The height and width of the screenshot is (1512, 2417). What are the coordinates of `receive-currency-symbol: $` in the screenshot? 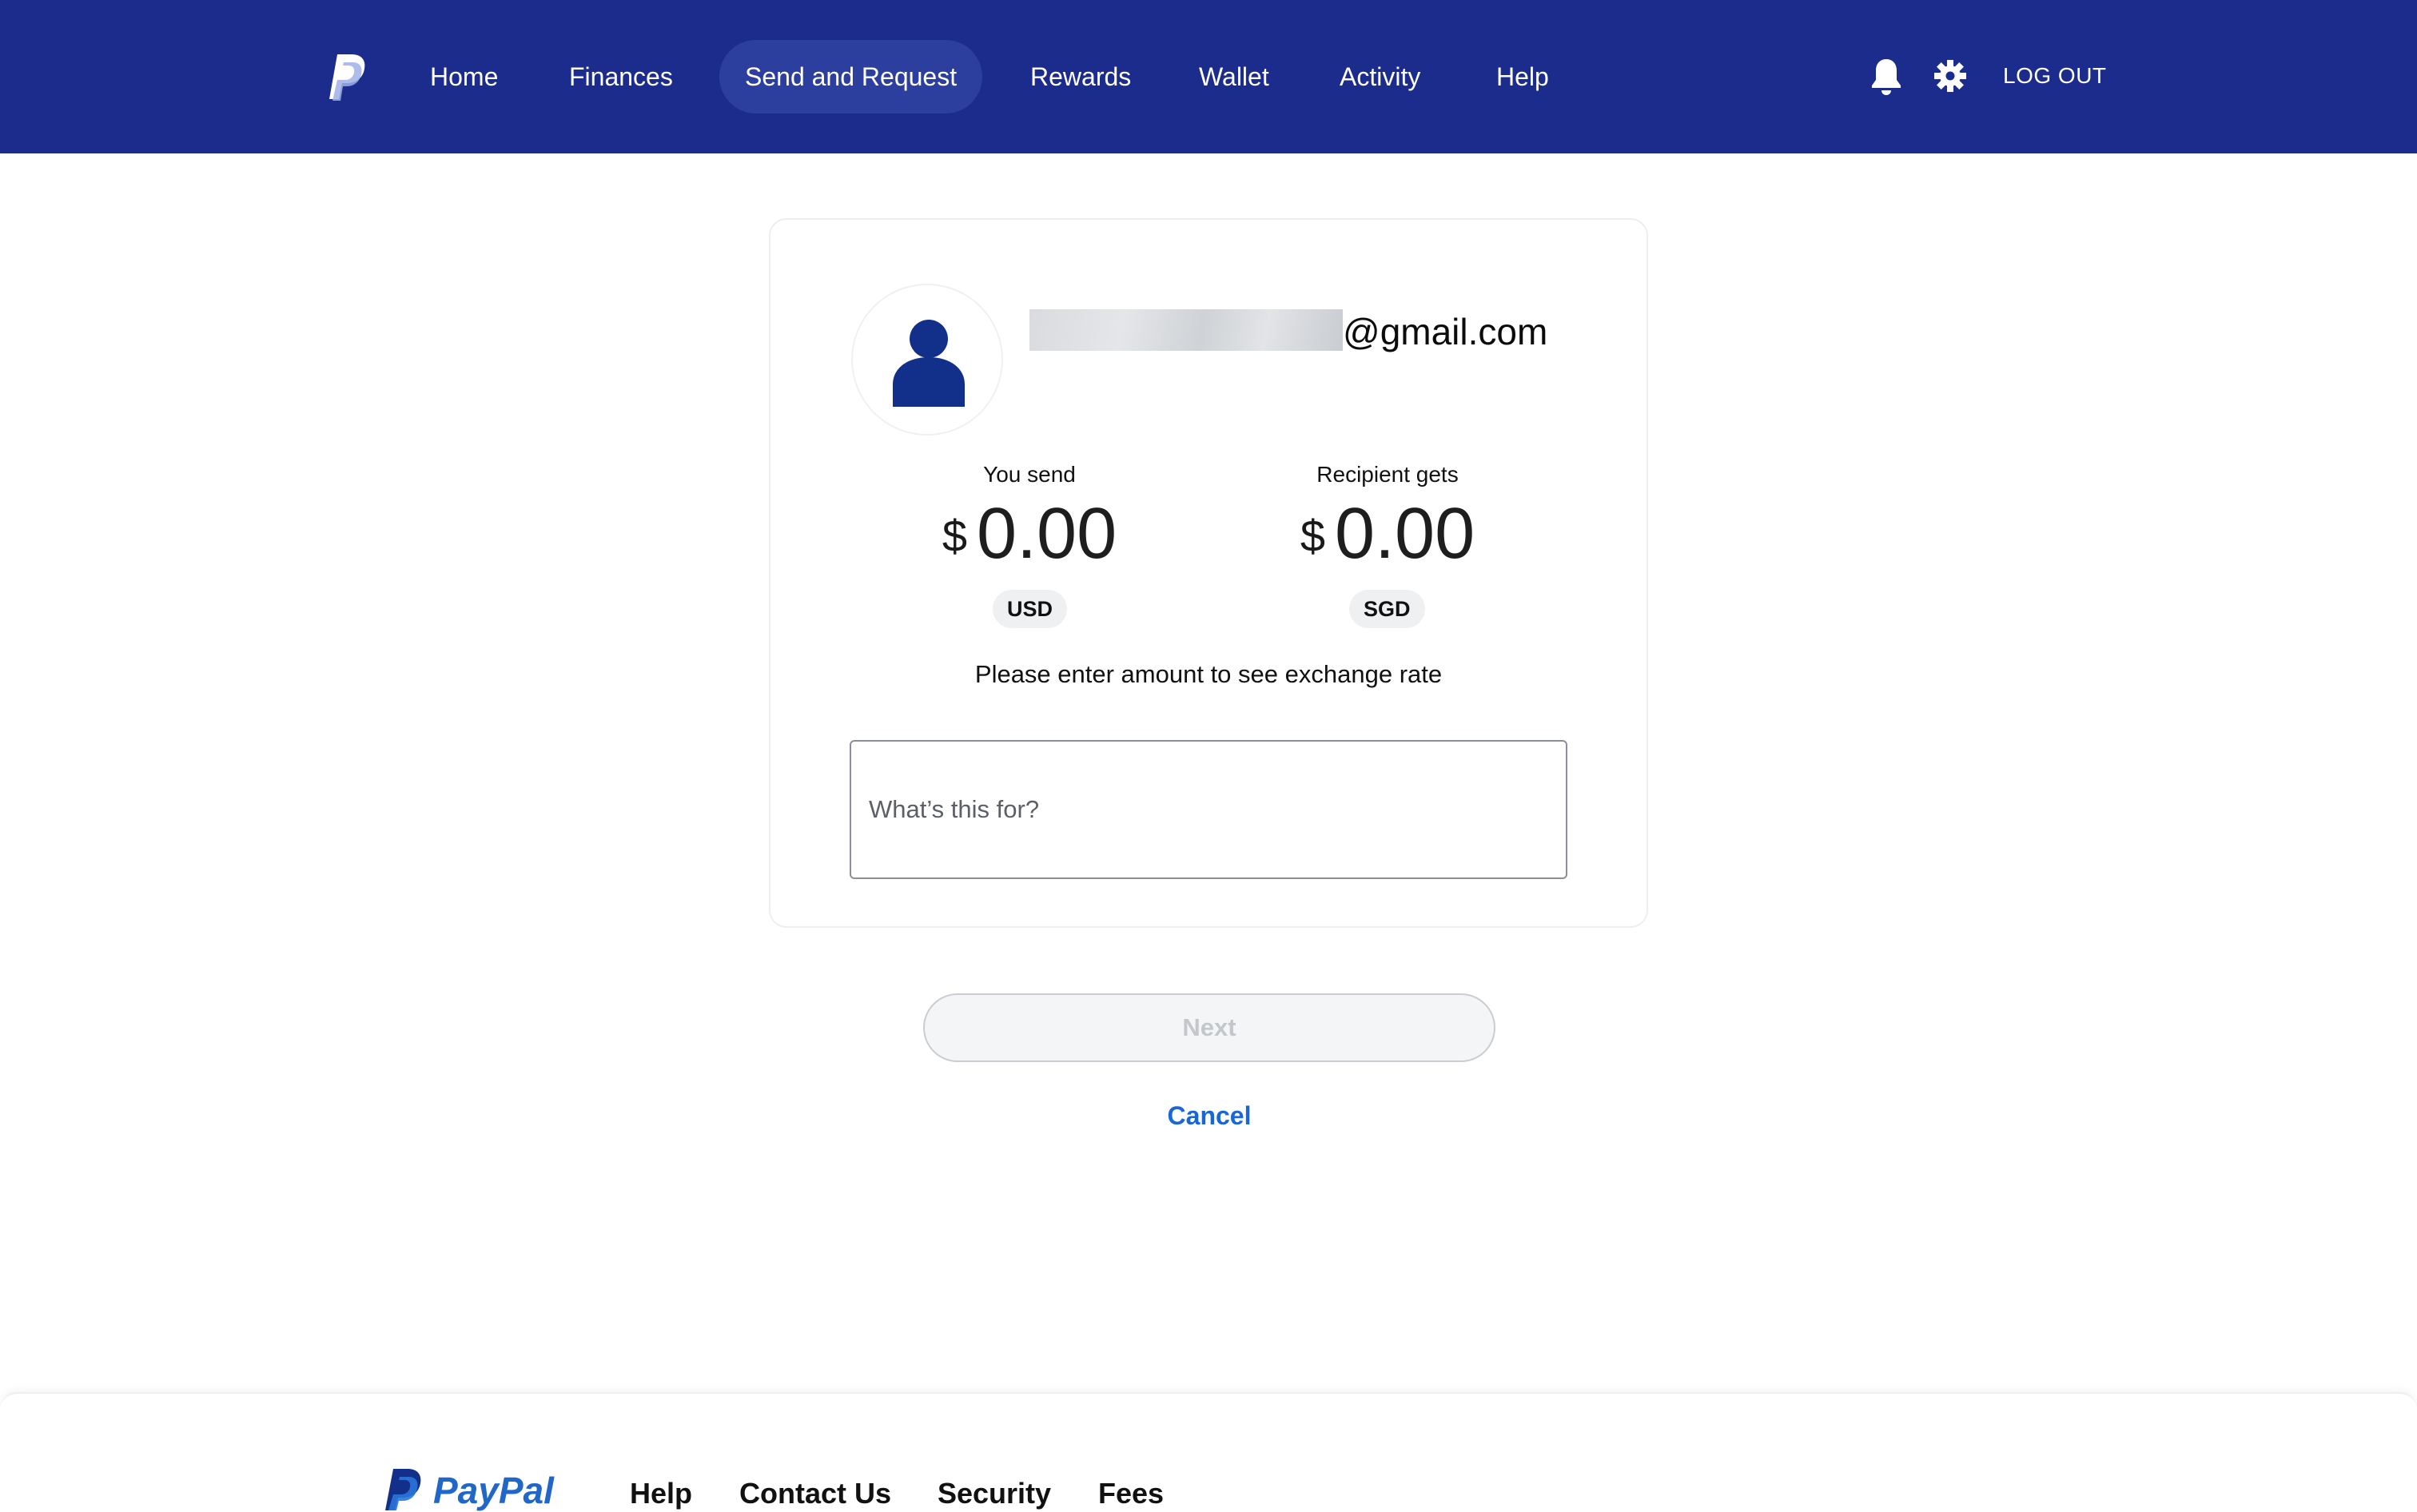 It's located at (1312, 536).